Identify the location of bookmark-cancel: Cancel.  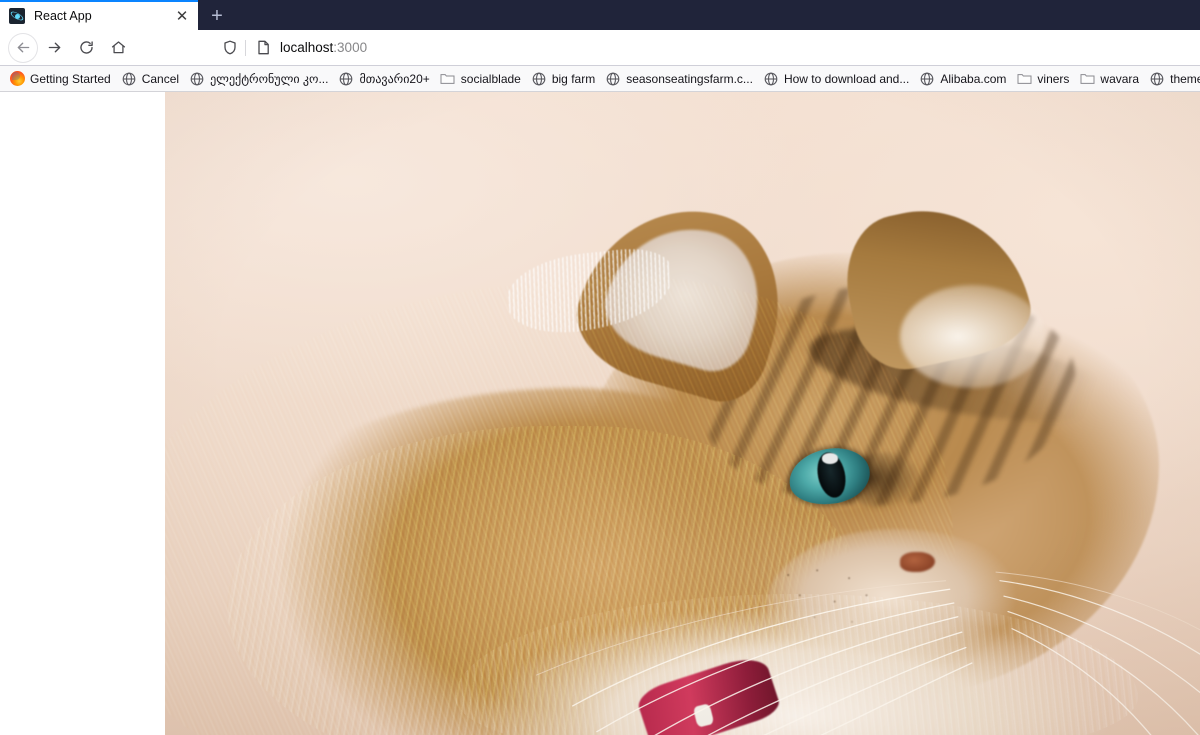
(150, 79).